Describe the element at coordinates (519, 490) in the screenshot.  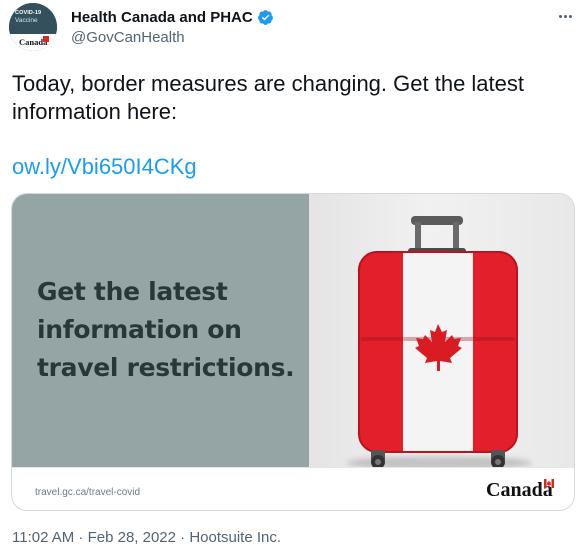
I see `canada-wordmark: Canada` at that location.